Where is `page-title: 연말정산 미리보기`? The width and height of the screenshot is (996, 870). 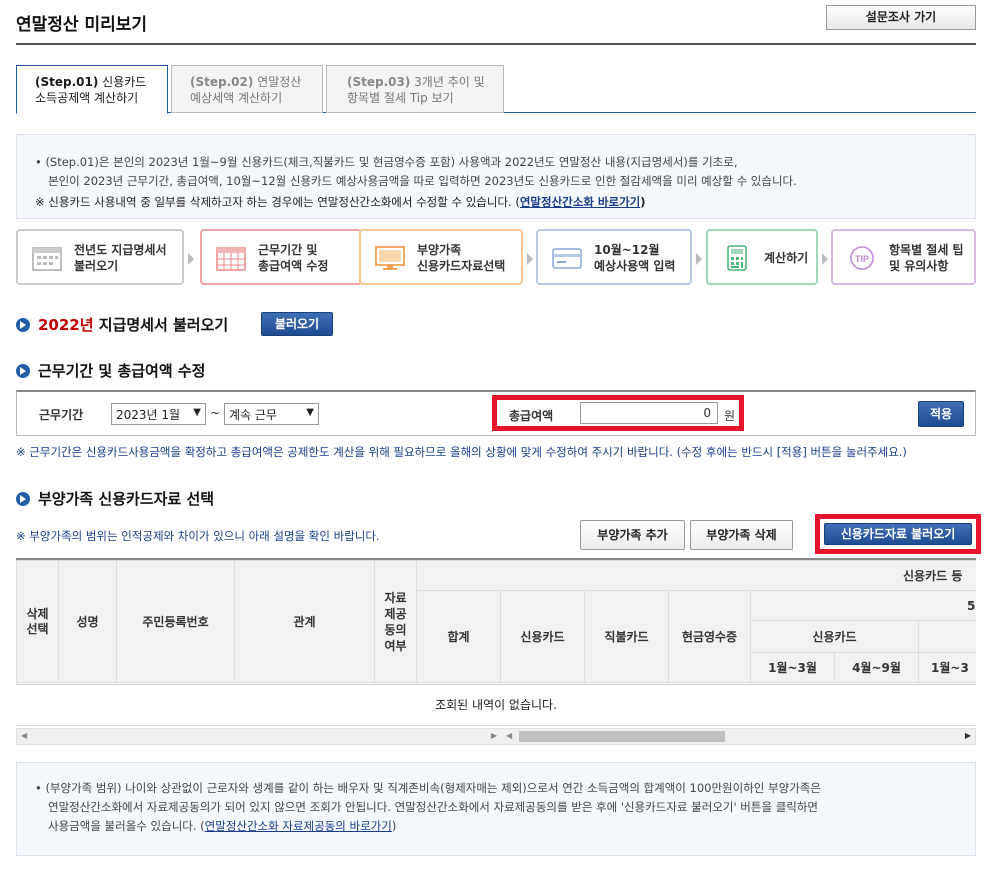 page-title: 연말정산 미리보기 is located at coordinates (82, 25).